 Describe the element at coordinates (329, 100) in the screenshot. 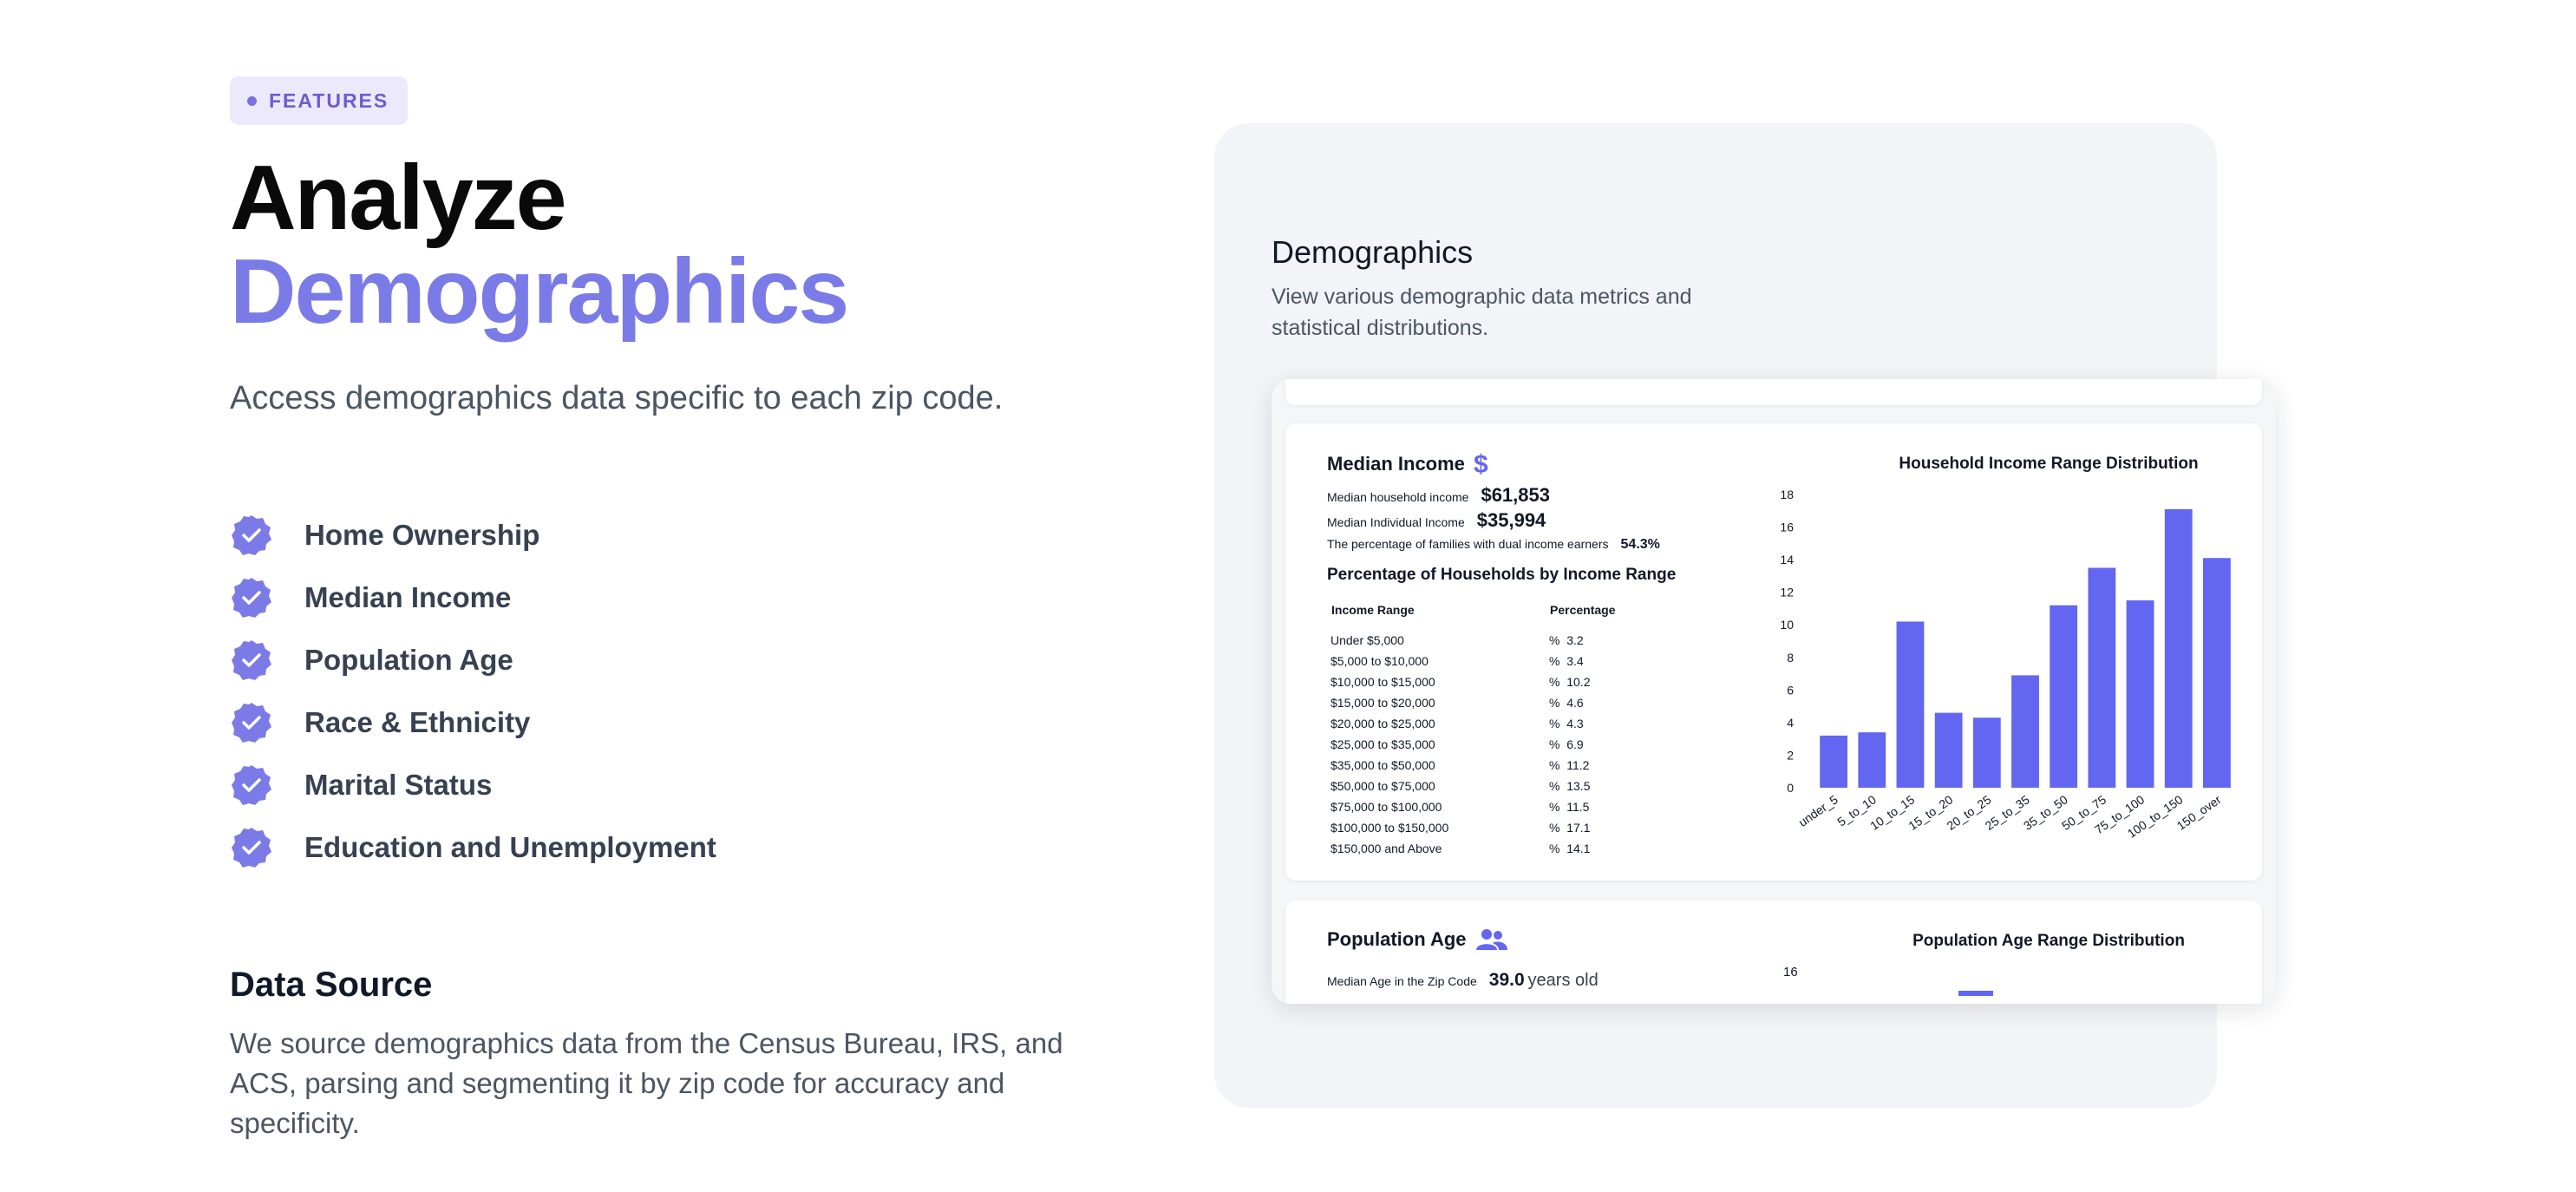

I see `badge-label: FEATURES` at that location.